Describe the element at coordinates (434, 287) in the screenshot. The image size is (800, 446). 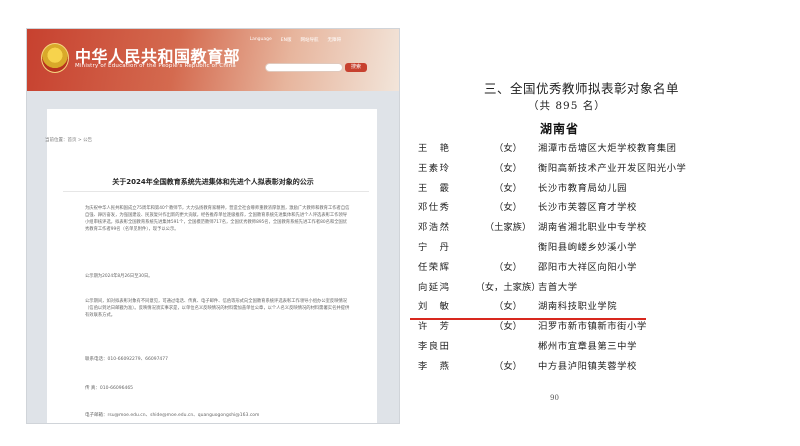
I see `honoree-name: 向延鸿` at that location.